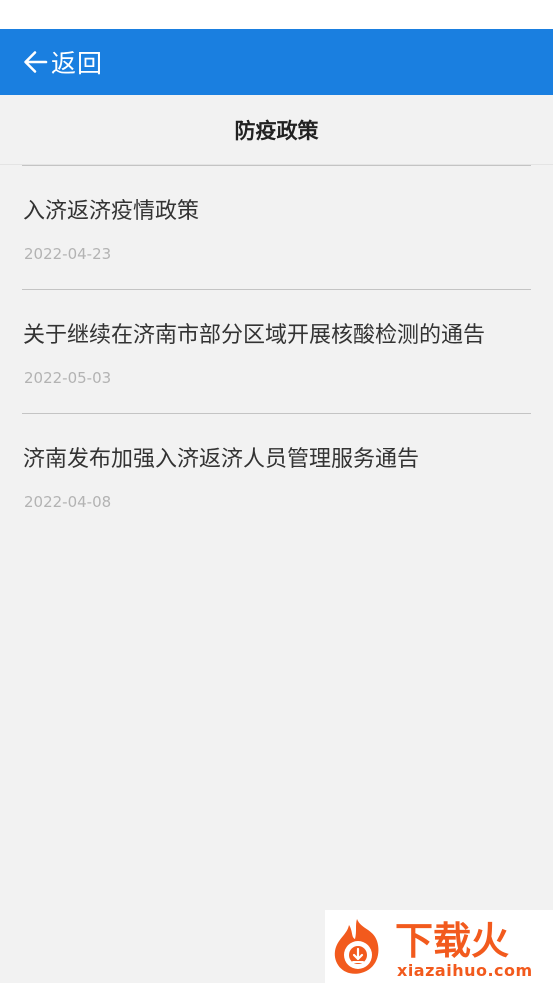 Image resolution: width=553 pixels, height=983 pixels. Describe the element at coordinates (77, 63) in the screenshot. I see `back-label: 返回` at that location.